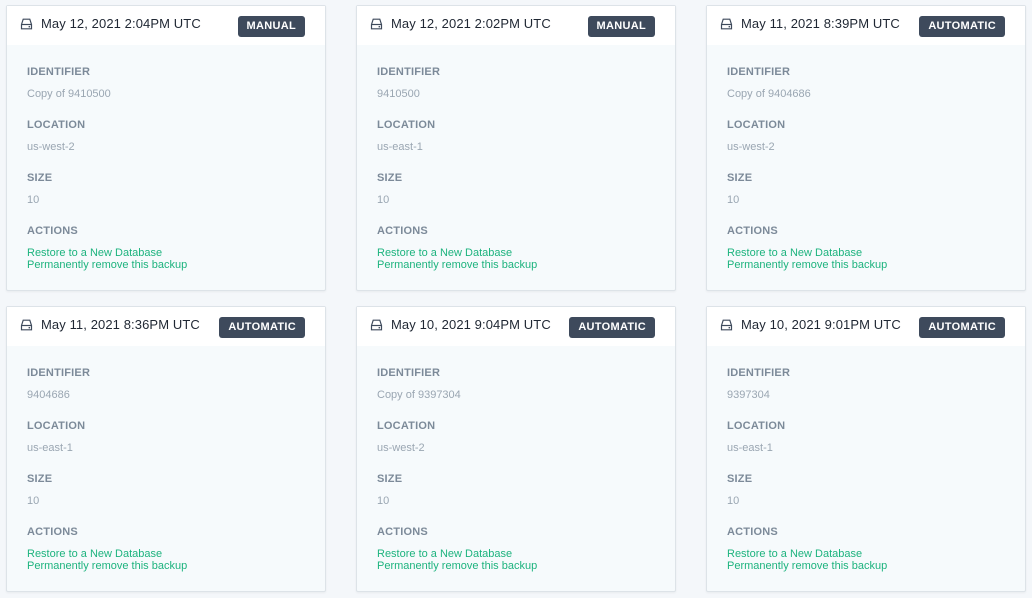 This screenshot has height=598, width=1032. Describe the element at coordinates (471, 23) in the screenshot. I see `backup-date: May 12, 2021 2:02PM UTC` at that location.